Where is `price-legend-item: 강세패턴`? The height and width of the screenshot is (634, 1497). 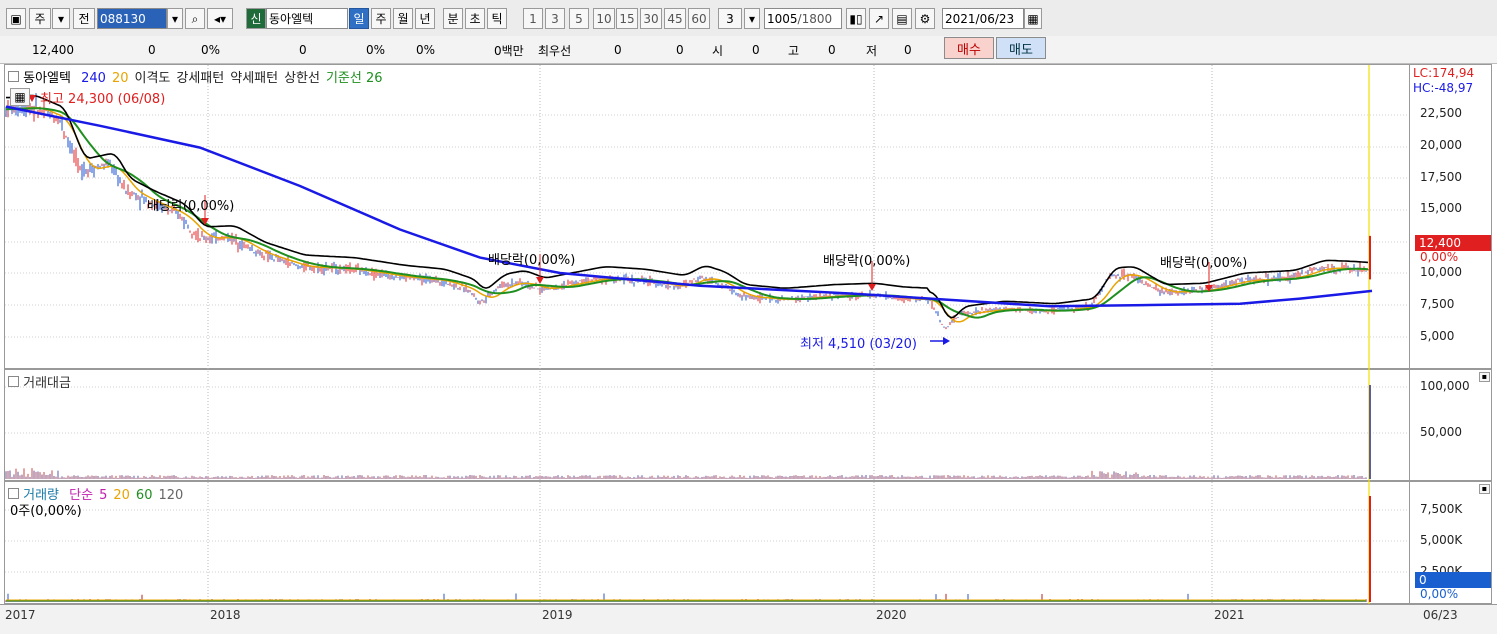 price-legend-item: 강세패턴 is located at coordinates (200, 78).